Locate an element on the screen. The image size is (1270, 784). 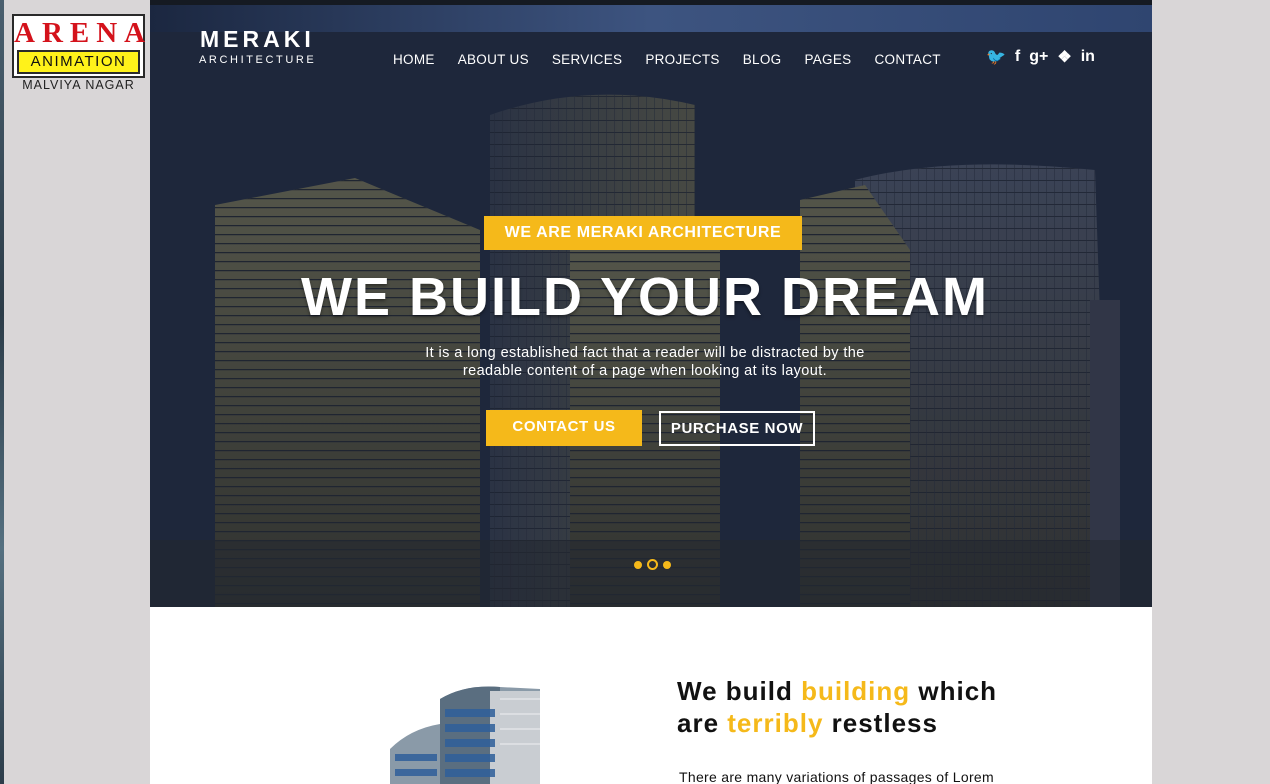
hero-tagline-badge: WE ARE MERAKI ARCHITECTURE is located at coordinates (643, 233).